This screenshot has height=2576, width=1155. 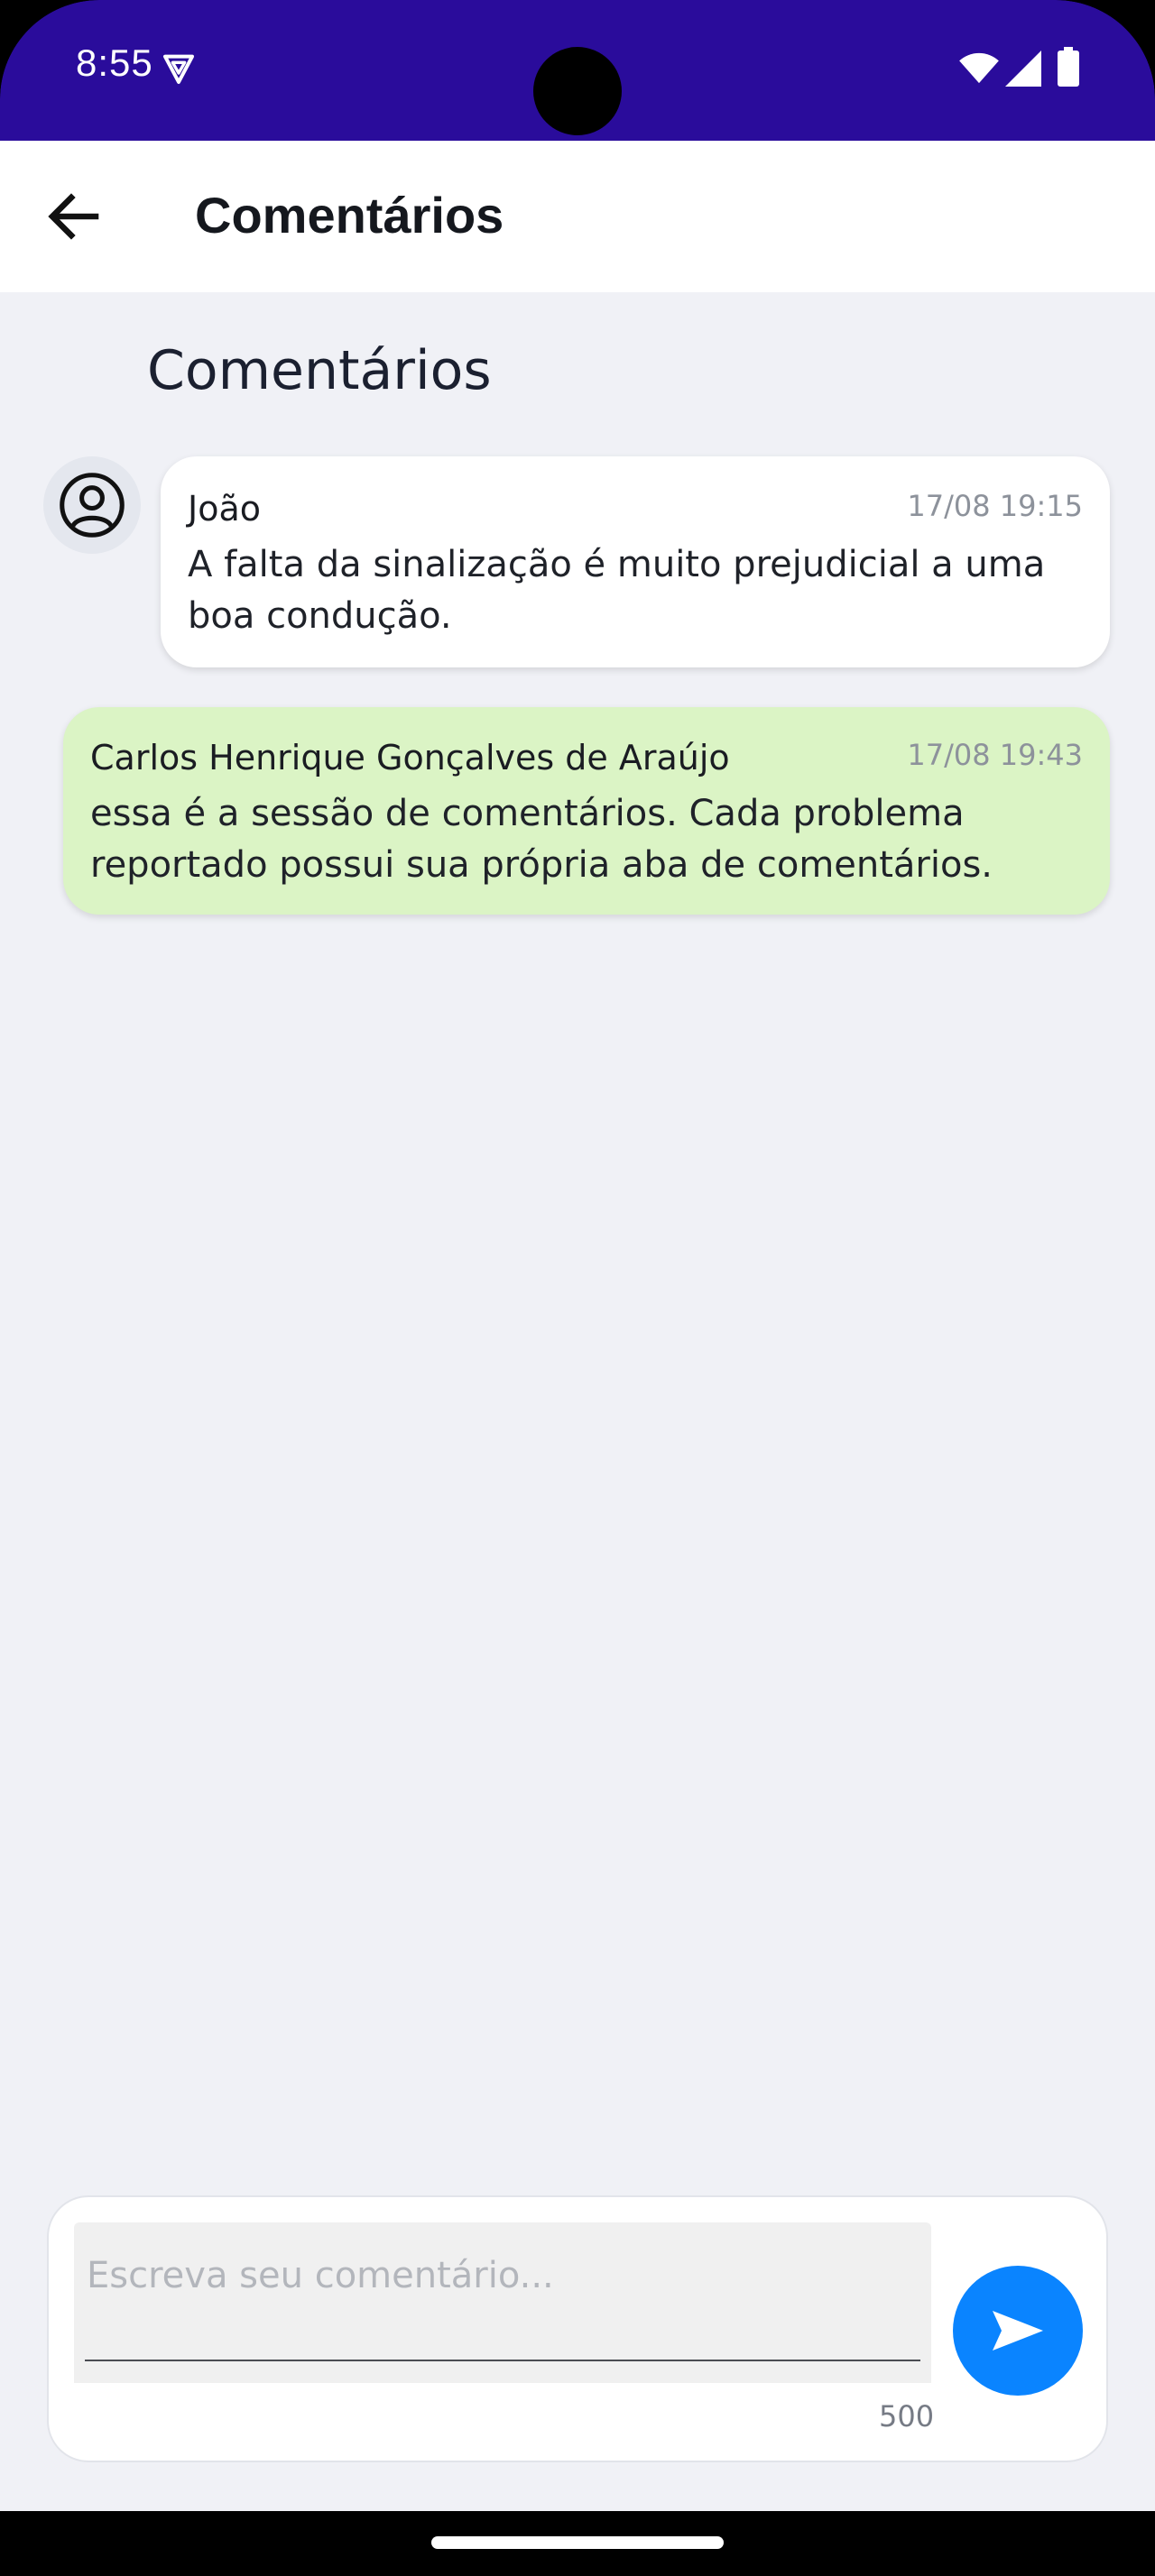 I want to click on user-icon, so click(x=92, y=506).